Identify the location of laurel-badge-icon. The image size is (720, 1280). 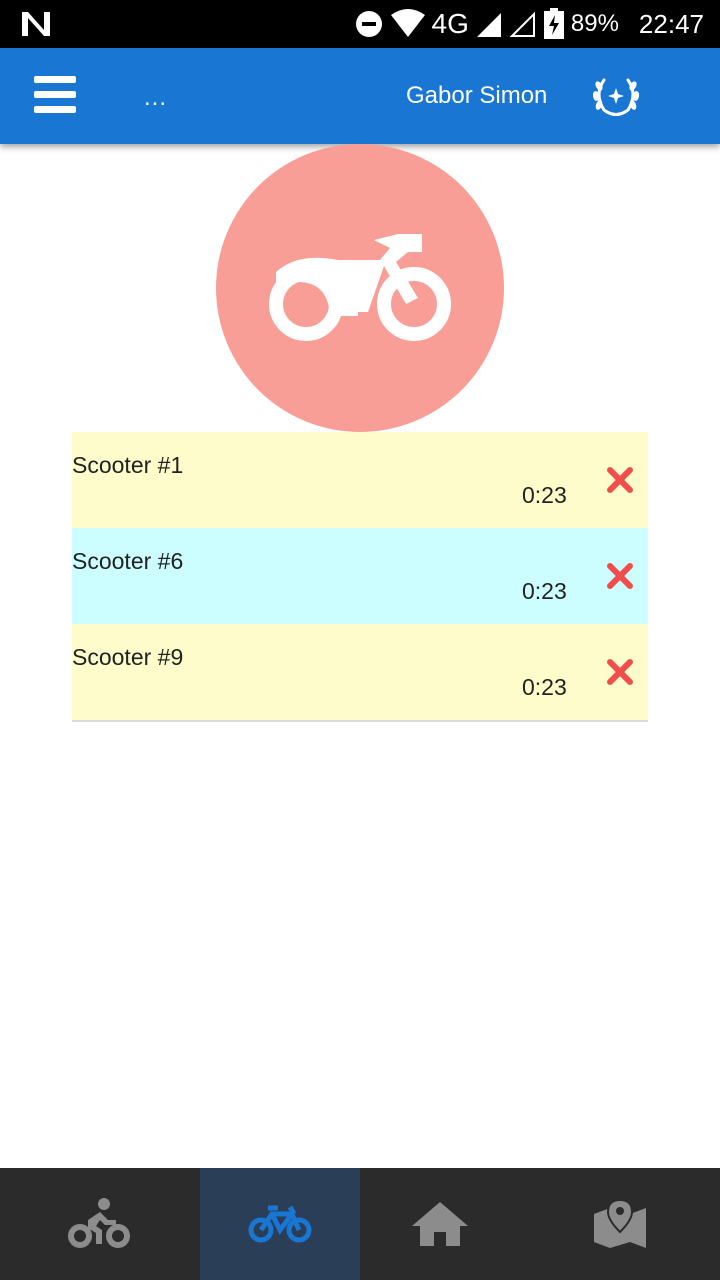
(616, 96).